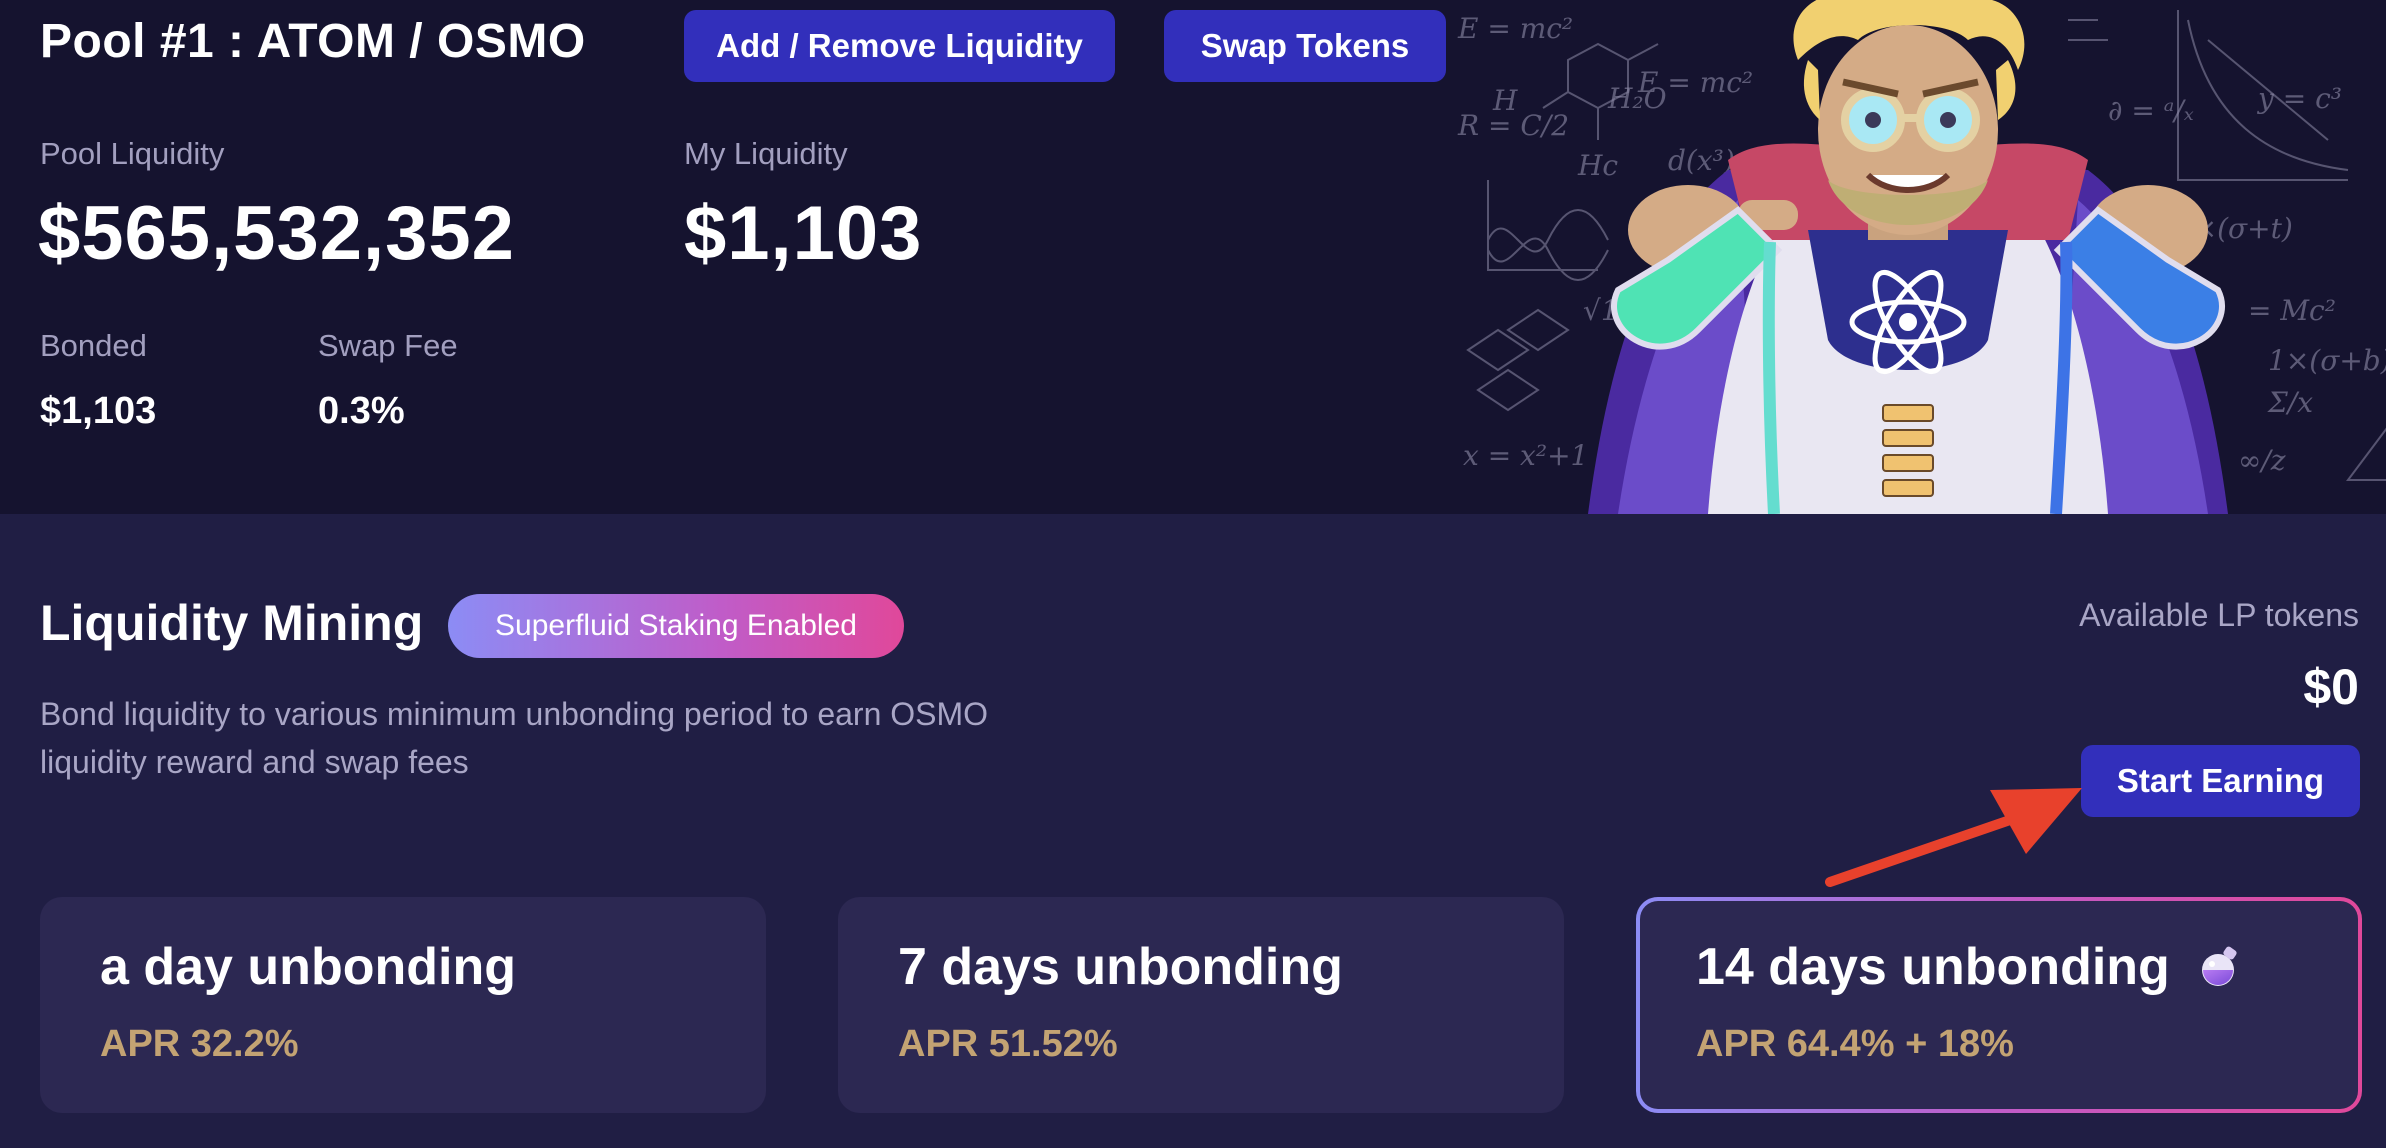 Image resolution: width=2386 pixels, height=1148 pixels. I want to click on potion-icon, so click(2219, 966).